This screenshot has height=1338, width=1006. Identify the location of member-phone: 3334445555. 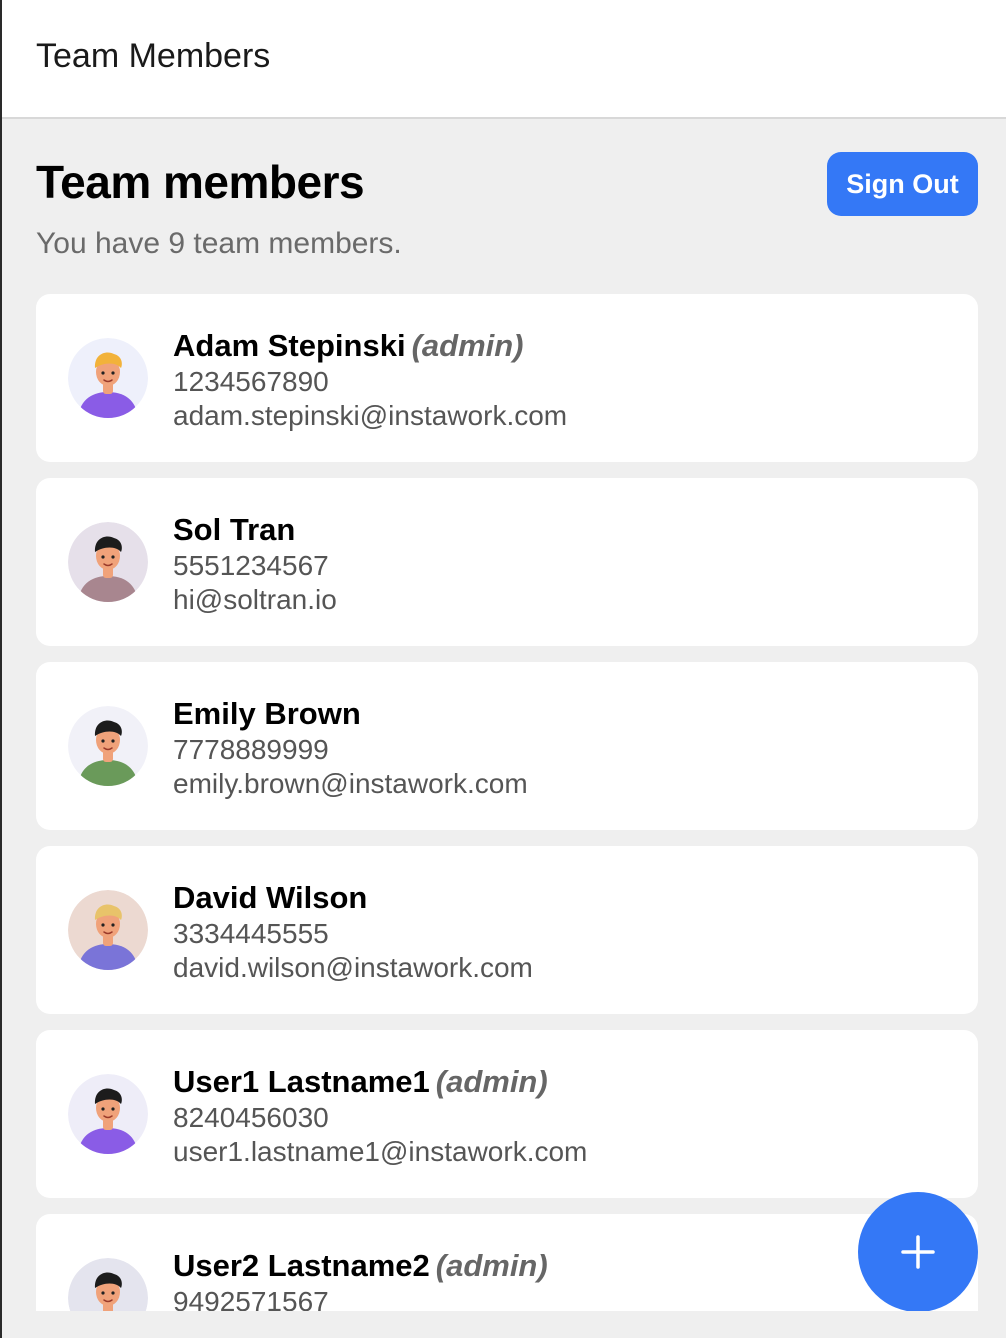
(251, 933).